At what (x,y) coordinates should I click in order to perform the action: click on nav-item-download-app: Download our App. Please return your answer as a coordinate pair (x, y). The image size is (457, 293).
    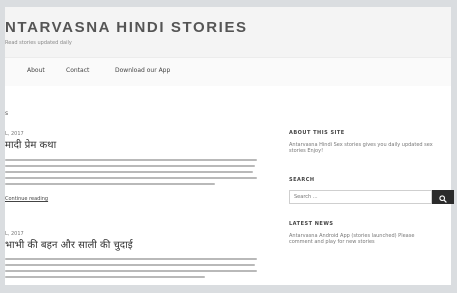
    Looking at the image, I should click on (142, 70).